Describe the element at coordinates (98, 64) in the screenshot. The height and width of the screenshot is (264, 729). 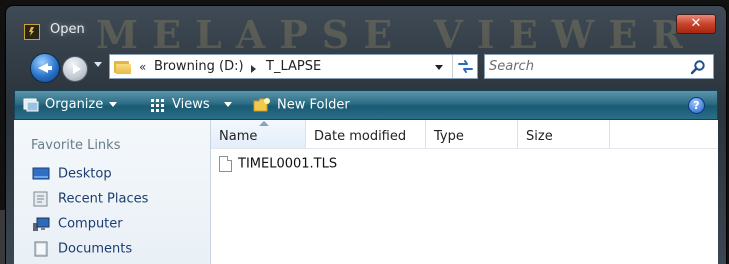
I see `recent-pages-dropdown` at that location.